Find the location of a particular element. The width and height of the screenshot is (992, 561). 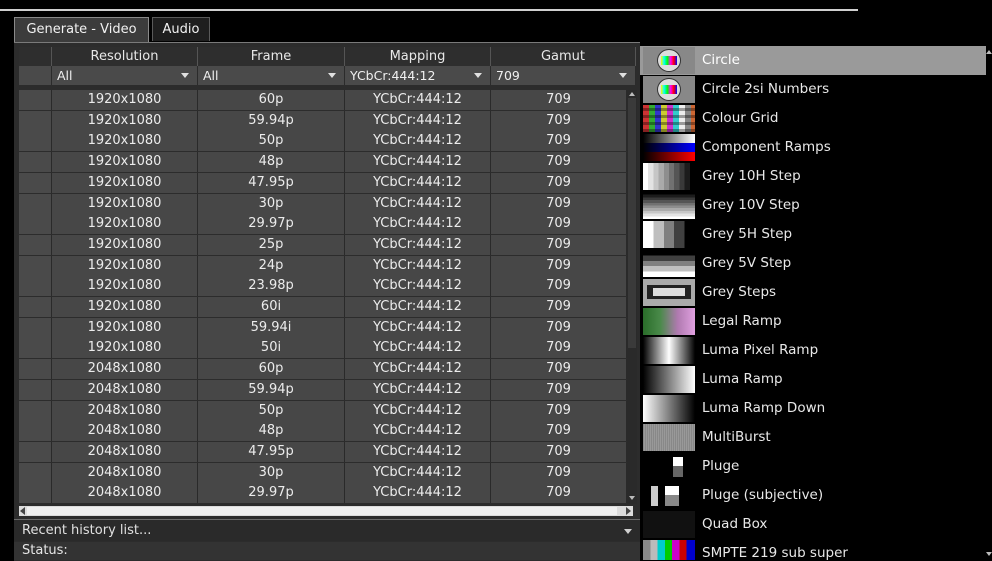

table-row: 1920x1080 50i YCbCr:444:12 709 is located at coordinates (323, 348).